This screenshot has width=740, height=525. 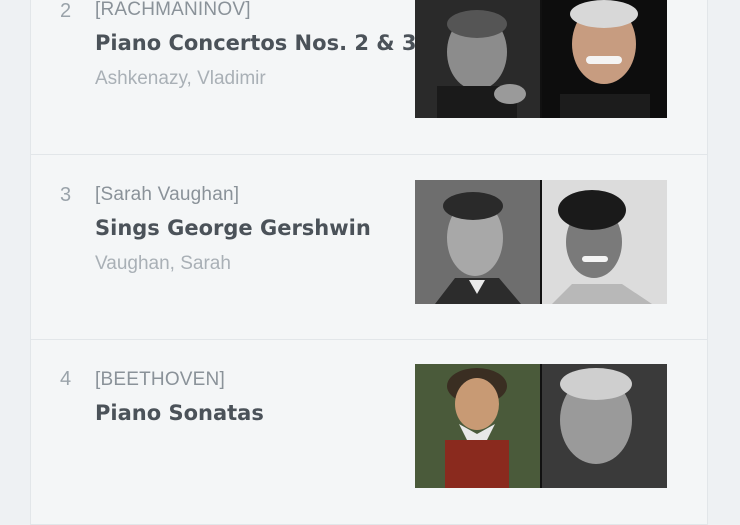 What do you see at coordinates (160, 379) in the screenshot?
I see `item-composer: [BEETHOVEN]` at bounding box center [160, 379].